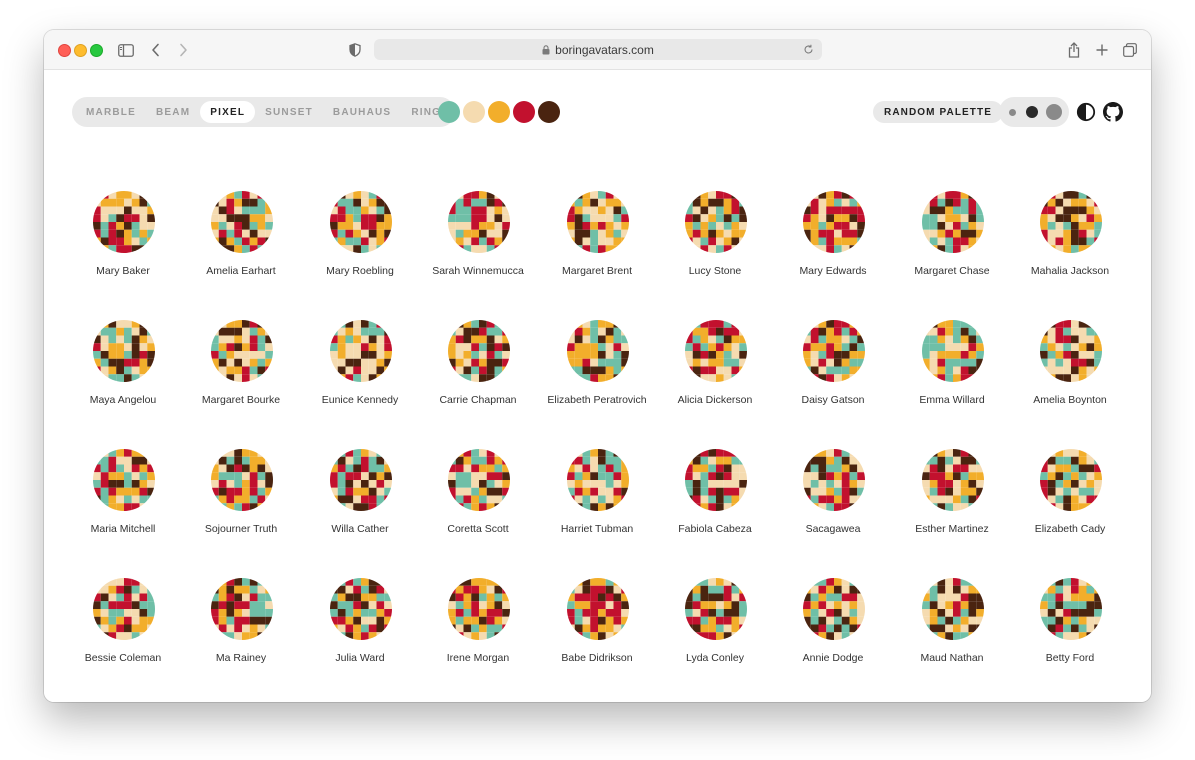 The image size is (1195, 760). What do you see at coordinates (952, 658) in the screenshot?
I see `avatar-name: Maud Nathan` at bounding box center [952, 658].